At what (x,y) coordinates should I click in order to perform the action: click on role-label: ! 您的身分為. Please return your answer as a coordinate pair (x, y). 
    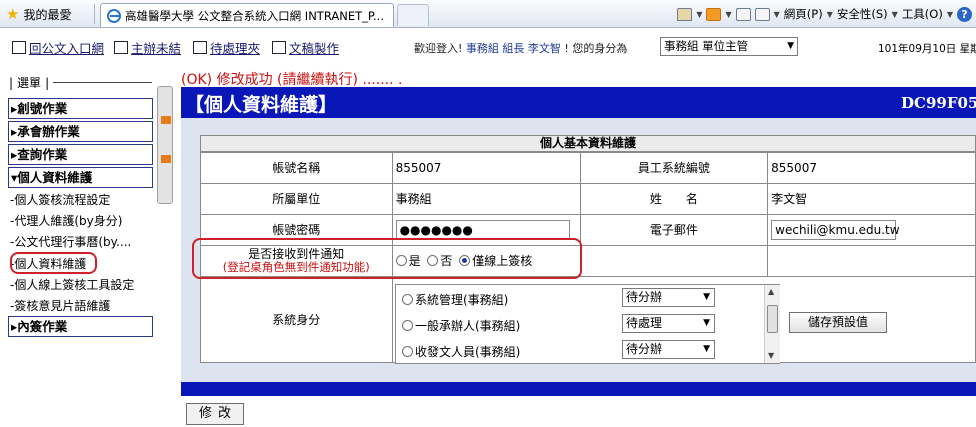
    Looking at the image, I should click on (596, 48).